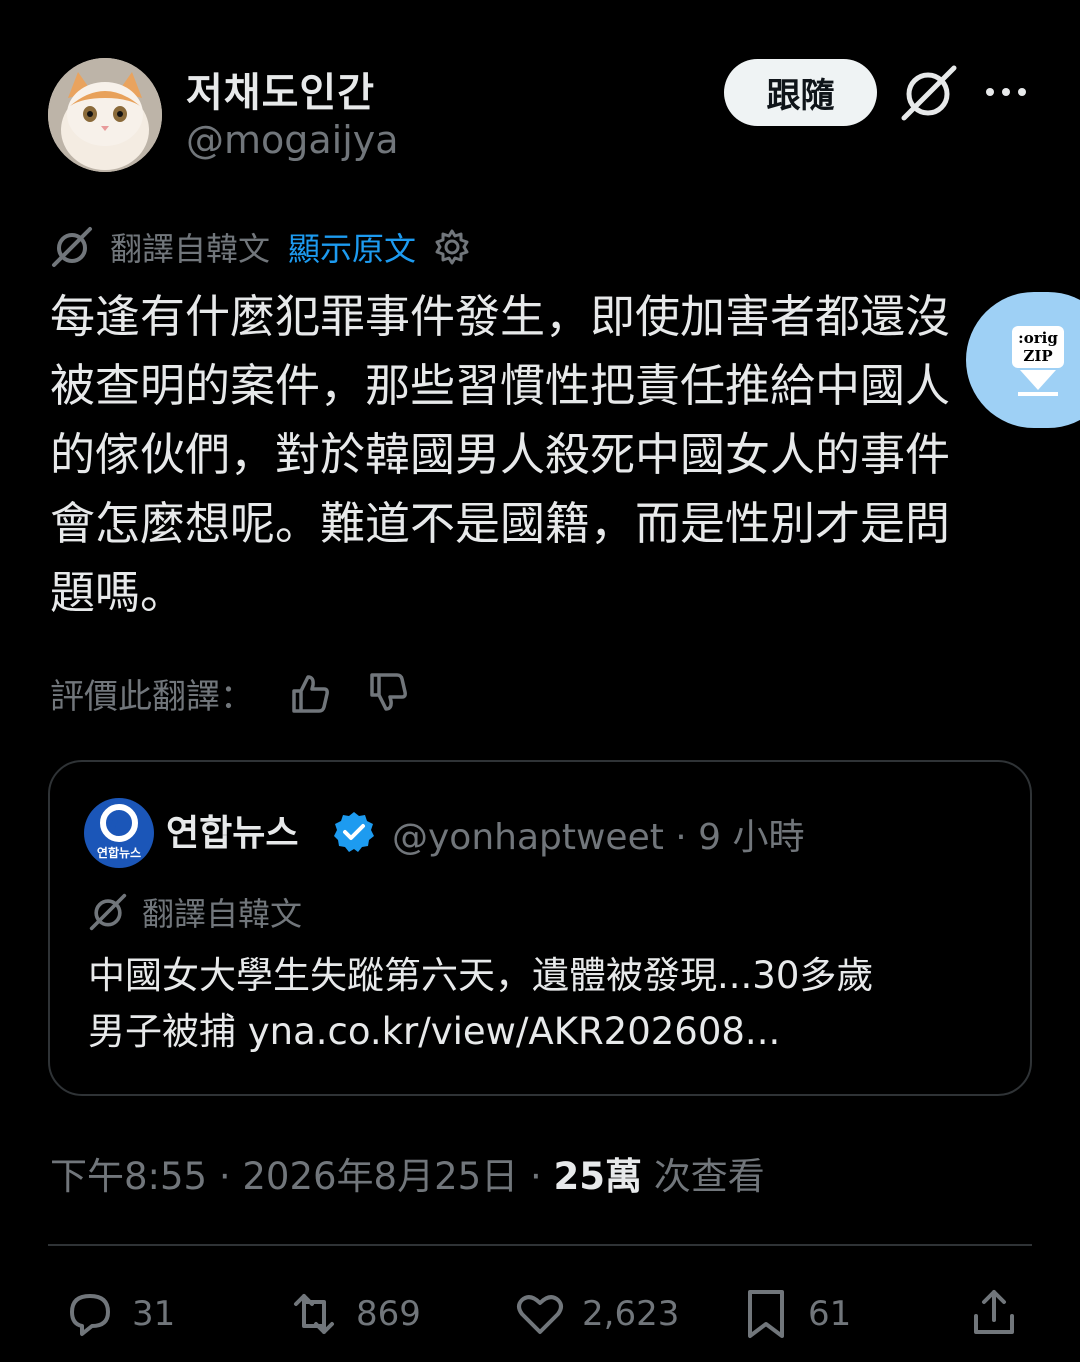 This screenshot has width=1080, height=1362. What do you see at coordinates (232, 830) in the screenshot?
I see `quoted-author-name: 연합뉴스` at bounding box center [232, 830].